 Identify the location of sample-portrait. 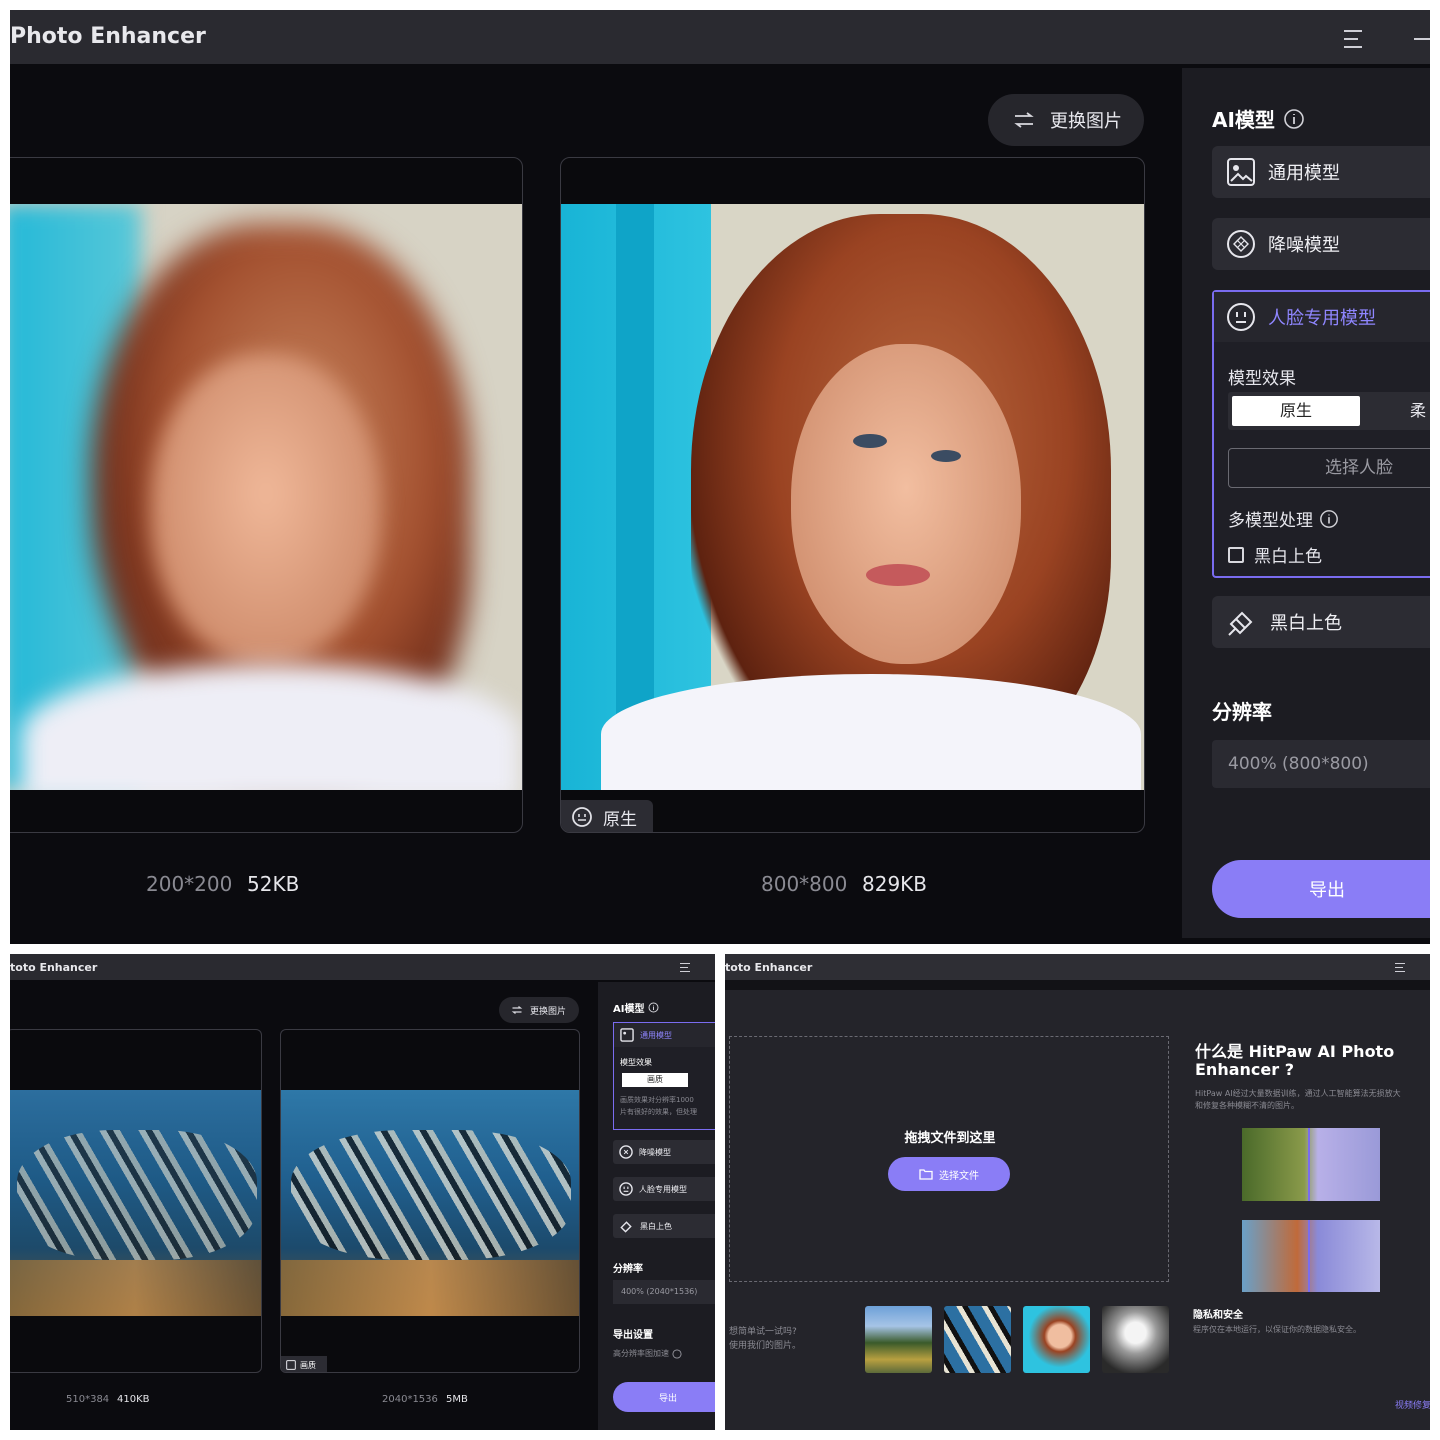
(1056, 1339).